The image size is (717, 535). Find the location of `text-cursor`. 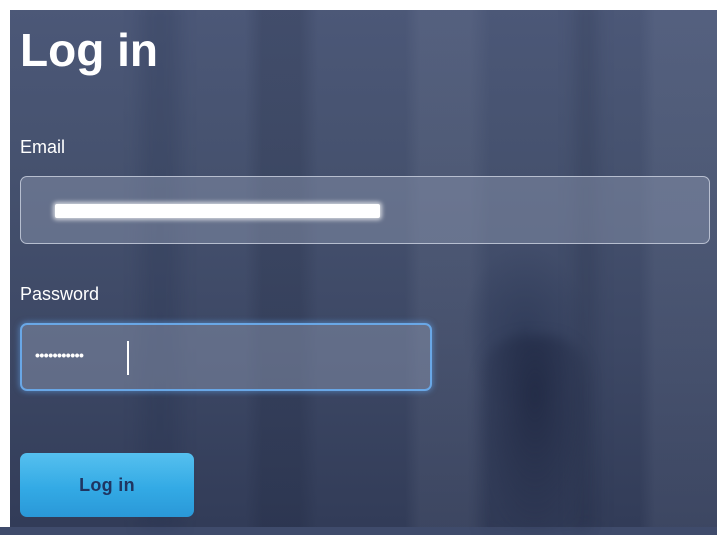

text-cursor is located at coordinates (128, 358).